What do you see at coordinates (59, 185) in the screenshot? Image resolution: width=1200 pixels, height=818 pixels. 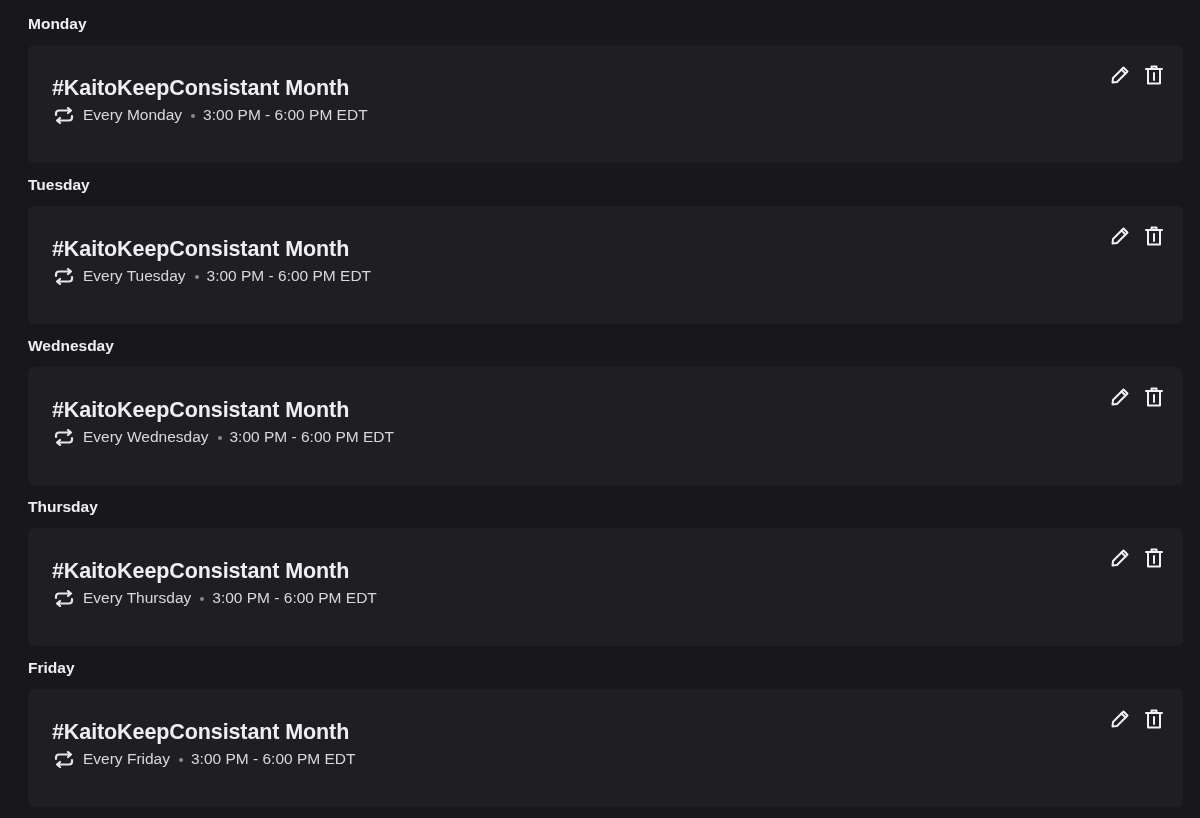 I see `day-heading: Tuesday` at bounding box center [59, 185].